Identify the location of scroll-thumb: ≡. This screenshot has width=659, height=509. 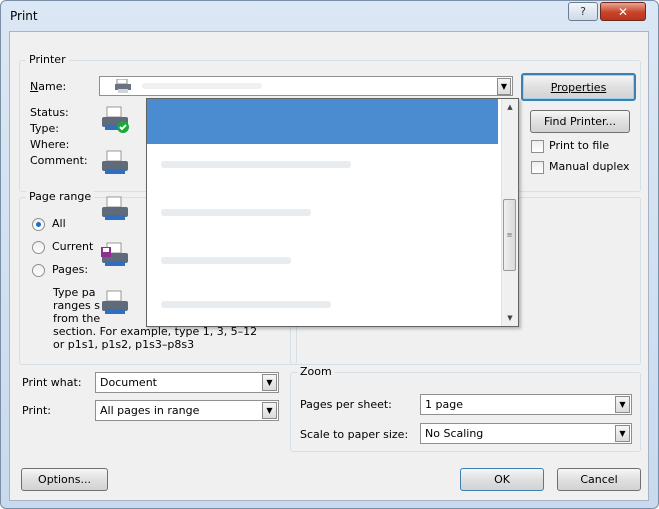
(509, 235).